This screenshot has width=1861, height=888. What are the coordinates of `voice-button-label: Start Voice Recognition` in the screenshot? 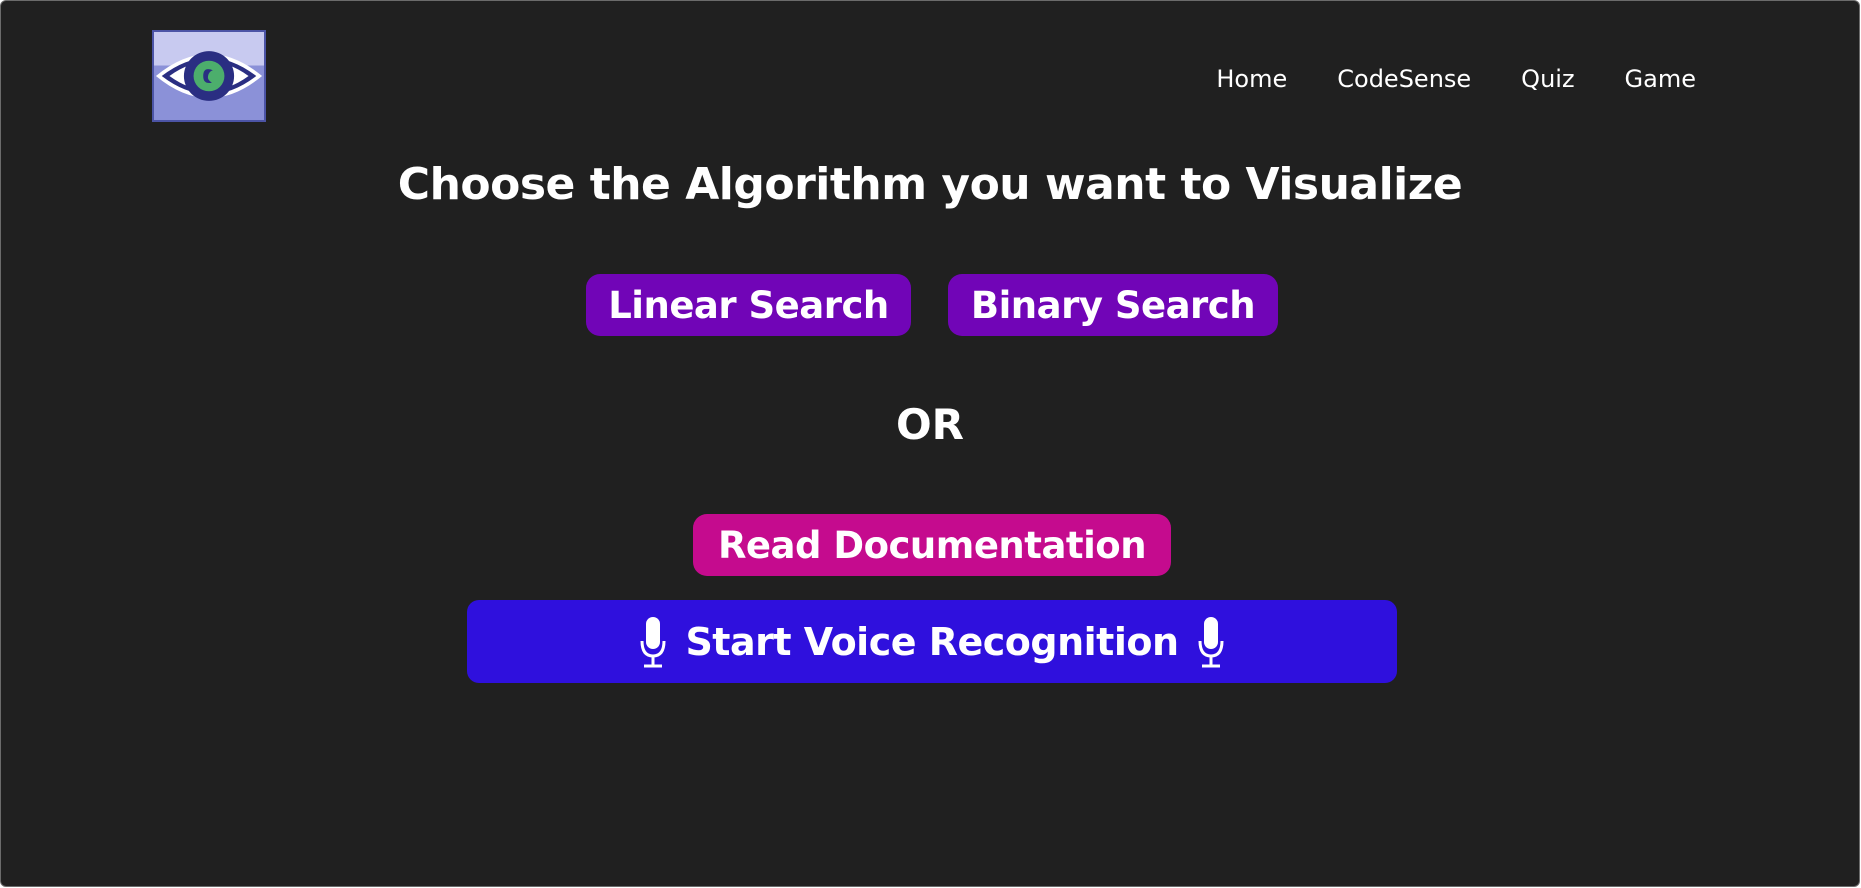 It's located at (932, 641).